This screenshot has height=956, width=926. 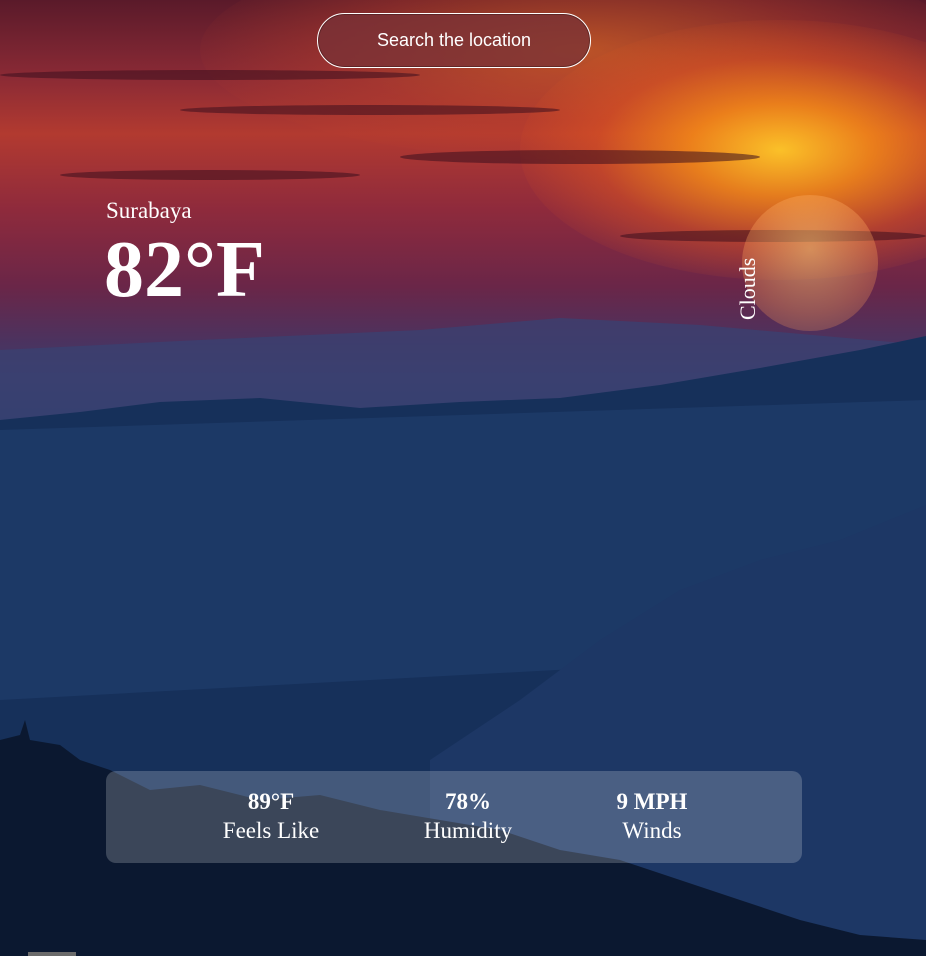 I want to click on feels-like-value: 89°F, so click(x=271, y=801).